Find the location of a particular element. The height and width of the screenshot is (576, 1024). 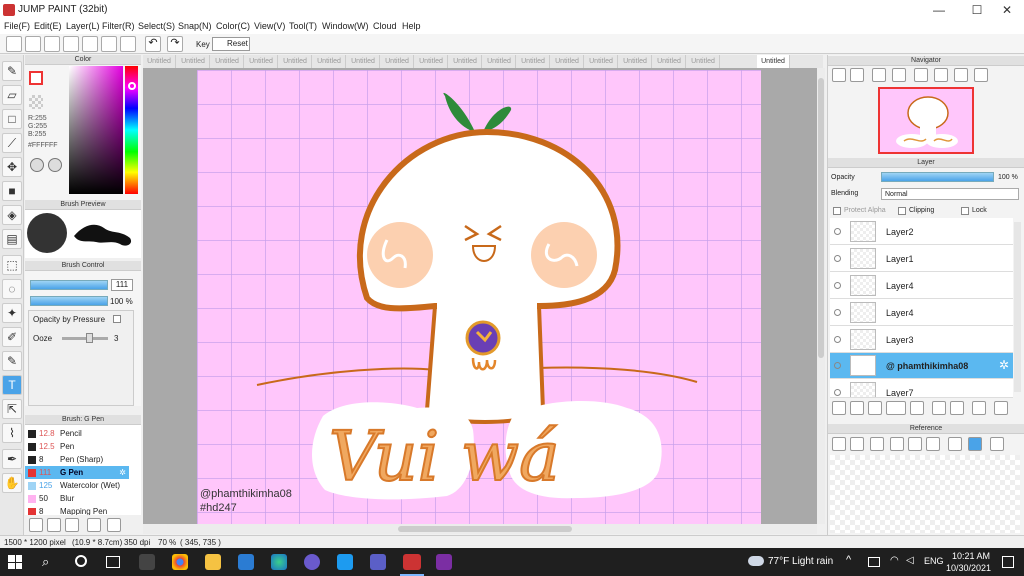

brush-size-slider is located at coordinates (69, 285).